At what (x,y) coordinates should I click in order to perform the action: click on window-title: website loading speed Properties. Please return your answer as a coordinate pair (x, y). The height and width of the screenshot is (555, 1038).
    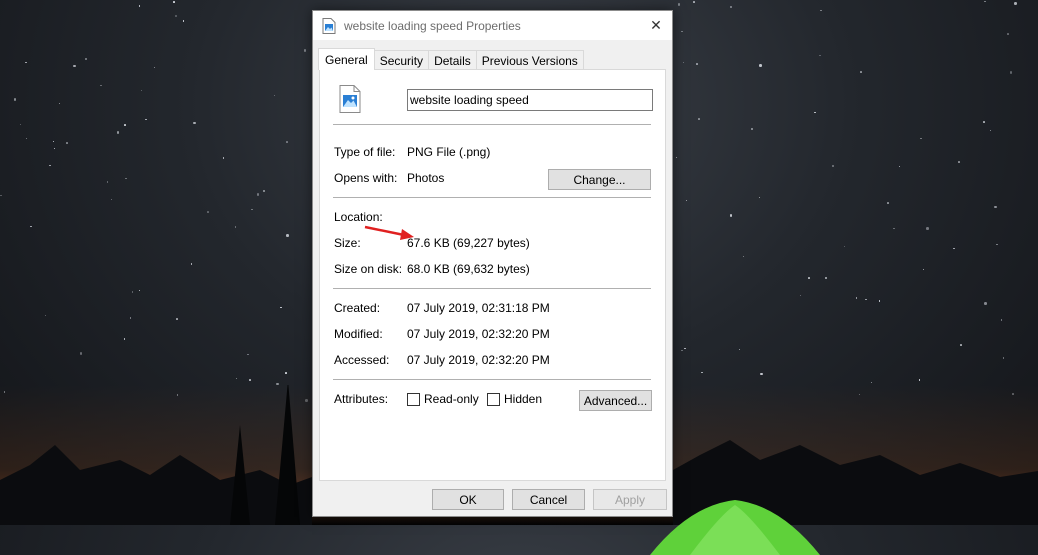
    Looking at the image, I should click on (432, 25).